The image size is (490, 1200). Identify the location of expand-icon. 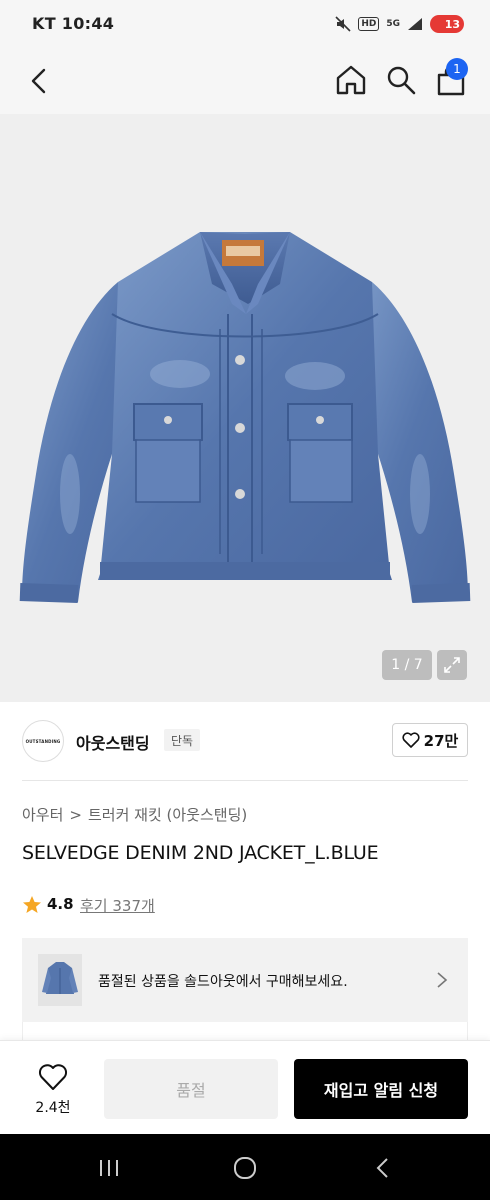
(452, 665).